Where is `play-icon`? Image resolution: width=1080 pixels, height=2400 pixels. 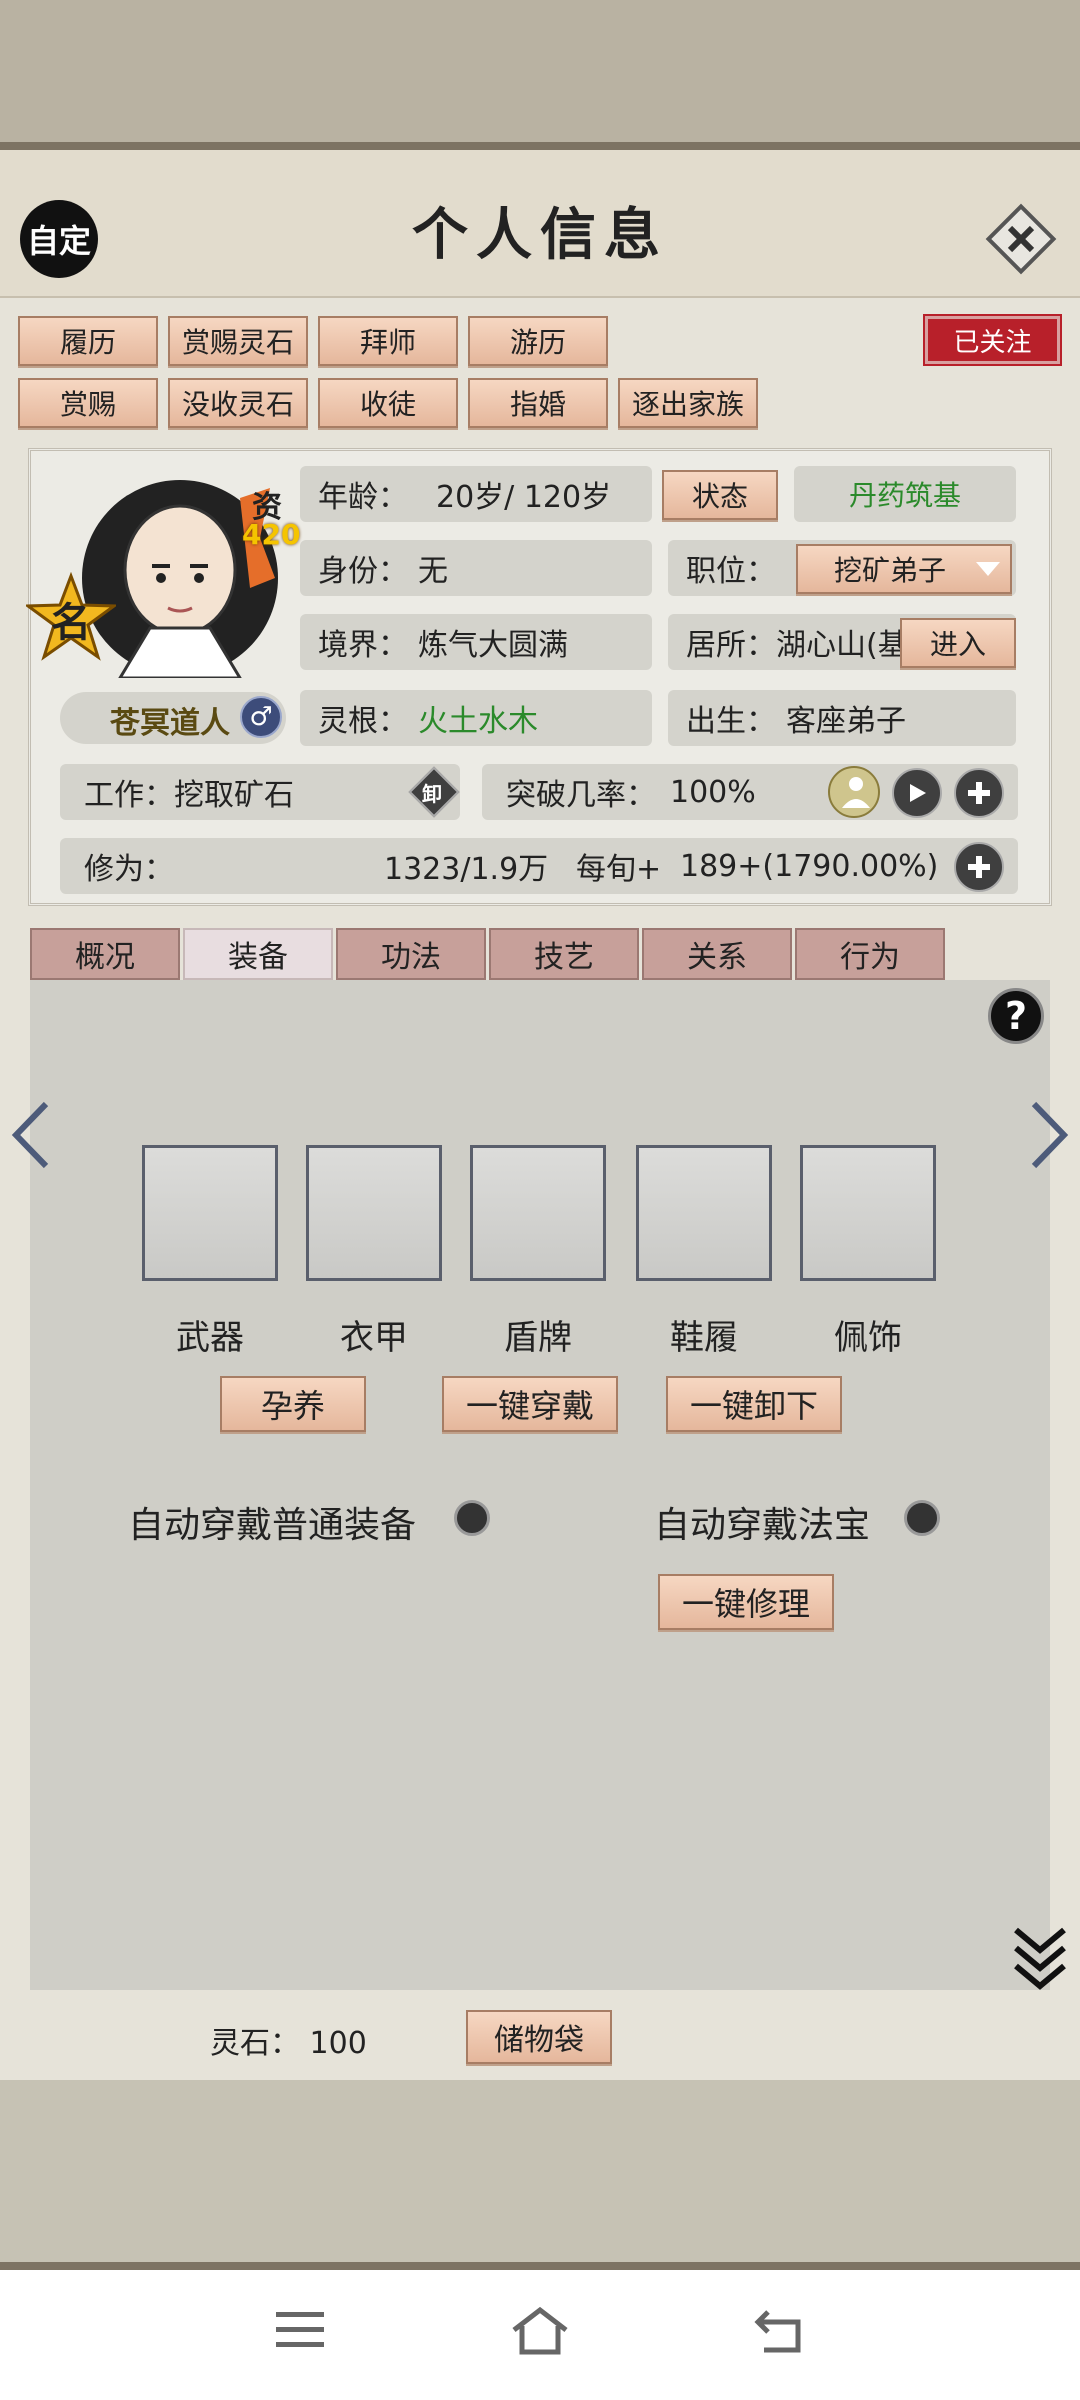 play-icon is located at coordinates (918, 793).